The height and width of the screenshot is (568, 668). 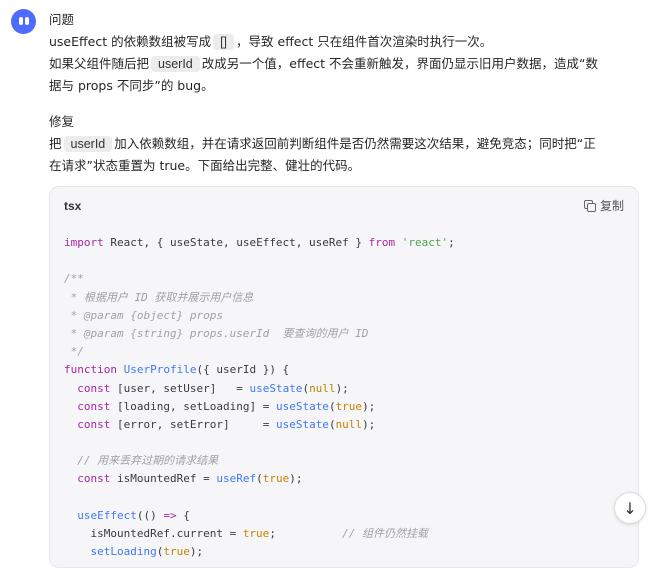 I want to click on code-token: [error, setError] =, so click(x=193, y=424).